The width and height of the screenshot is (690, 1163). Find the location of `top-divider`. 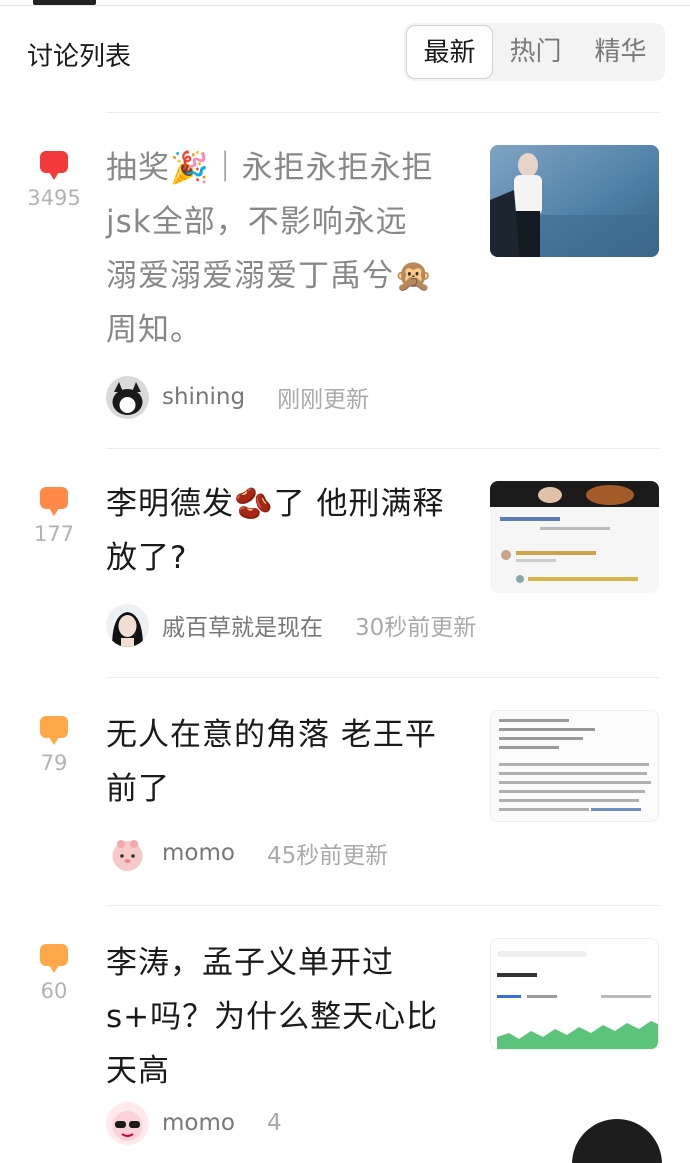

top-divider is located at coordinates (345, 5).